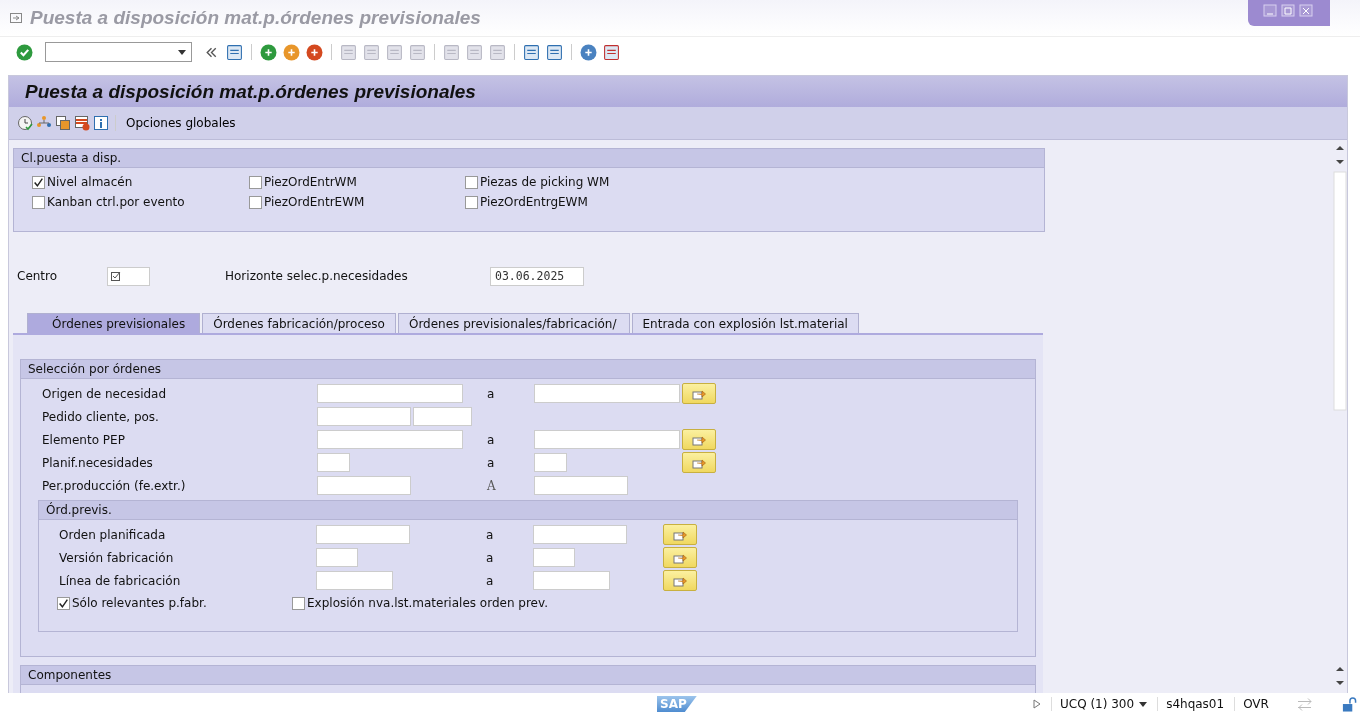  What do you see at coordinates (37, 276) in the screenshot?
I see `field-label: Centro` at bounding box center [37, 276].